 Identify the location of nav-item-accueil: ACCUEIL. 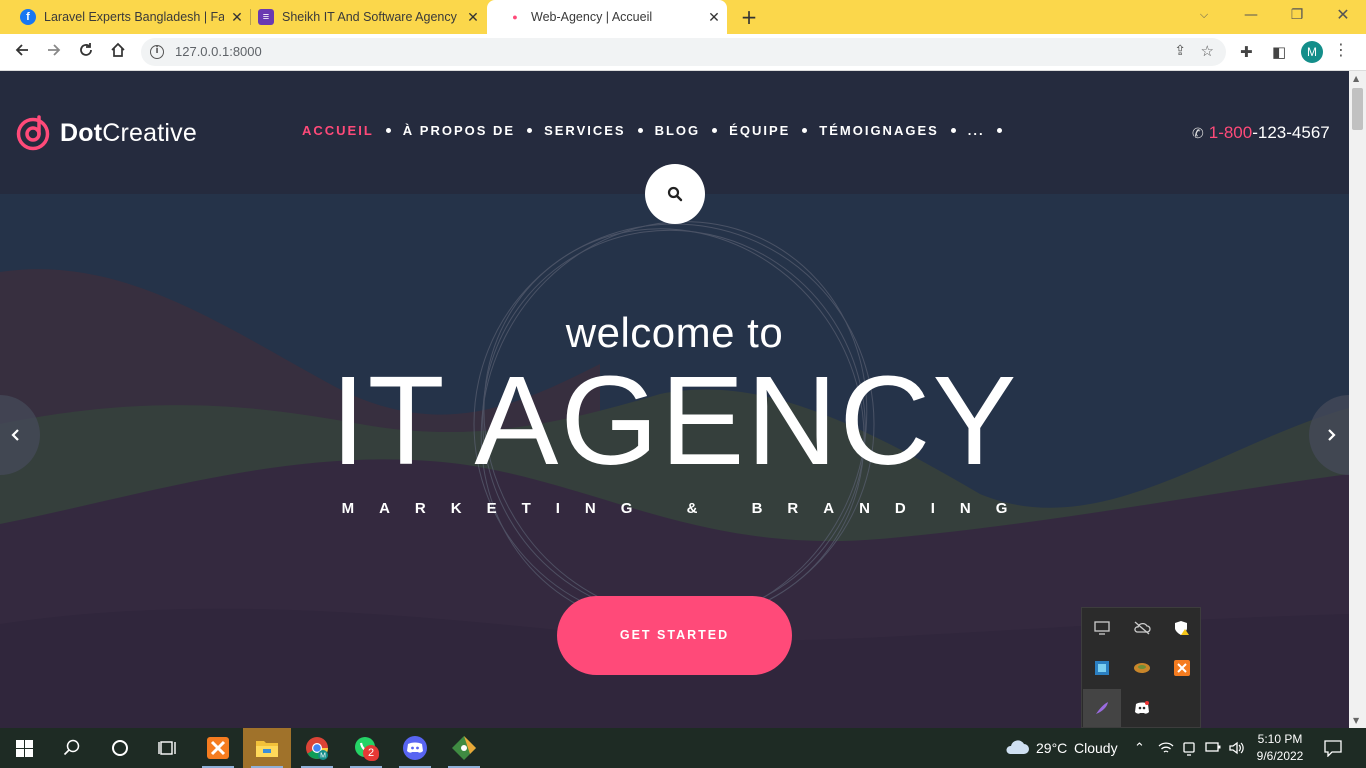
(338, 130).